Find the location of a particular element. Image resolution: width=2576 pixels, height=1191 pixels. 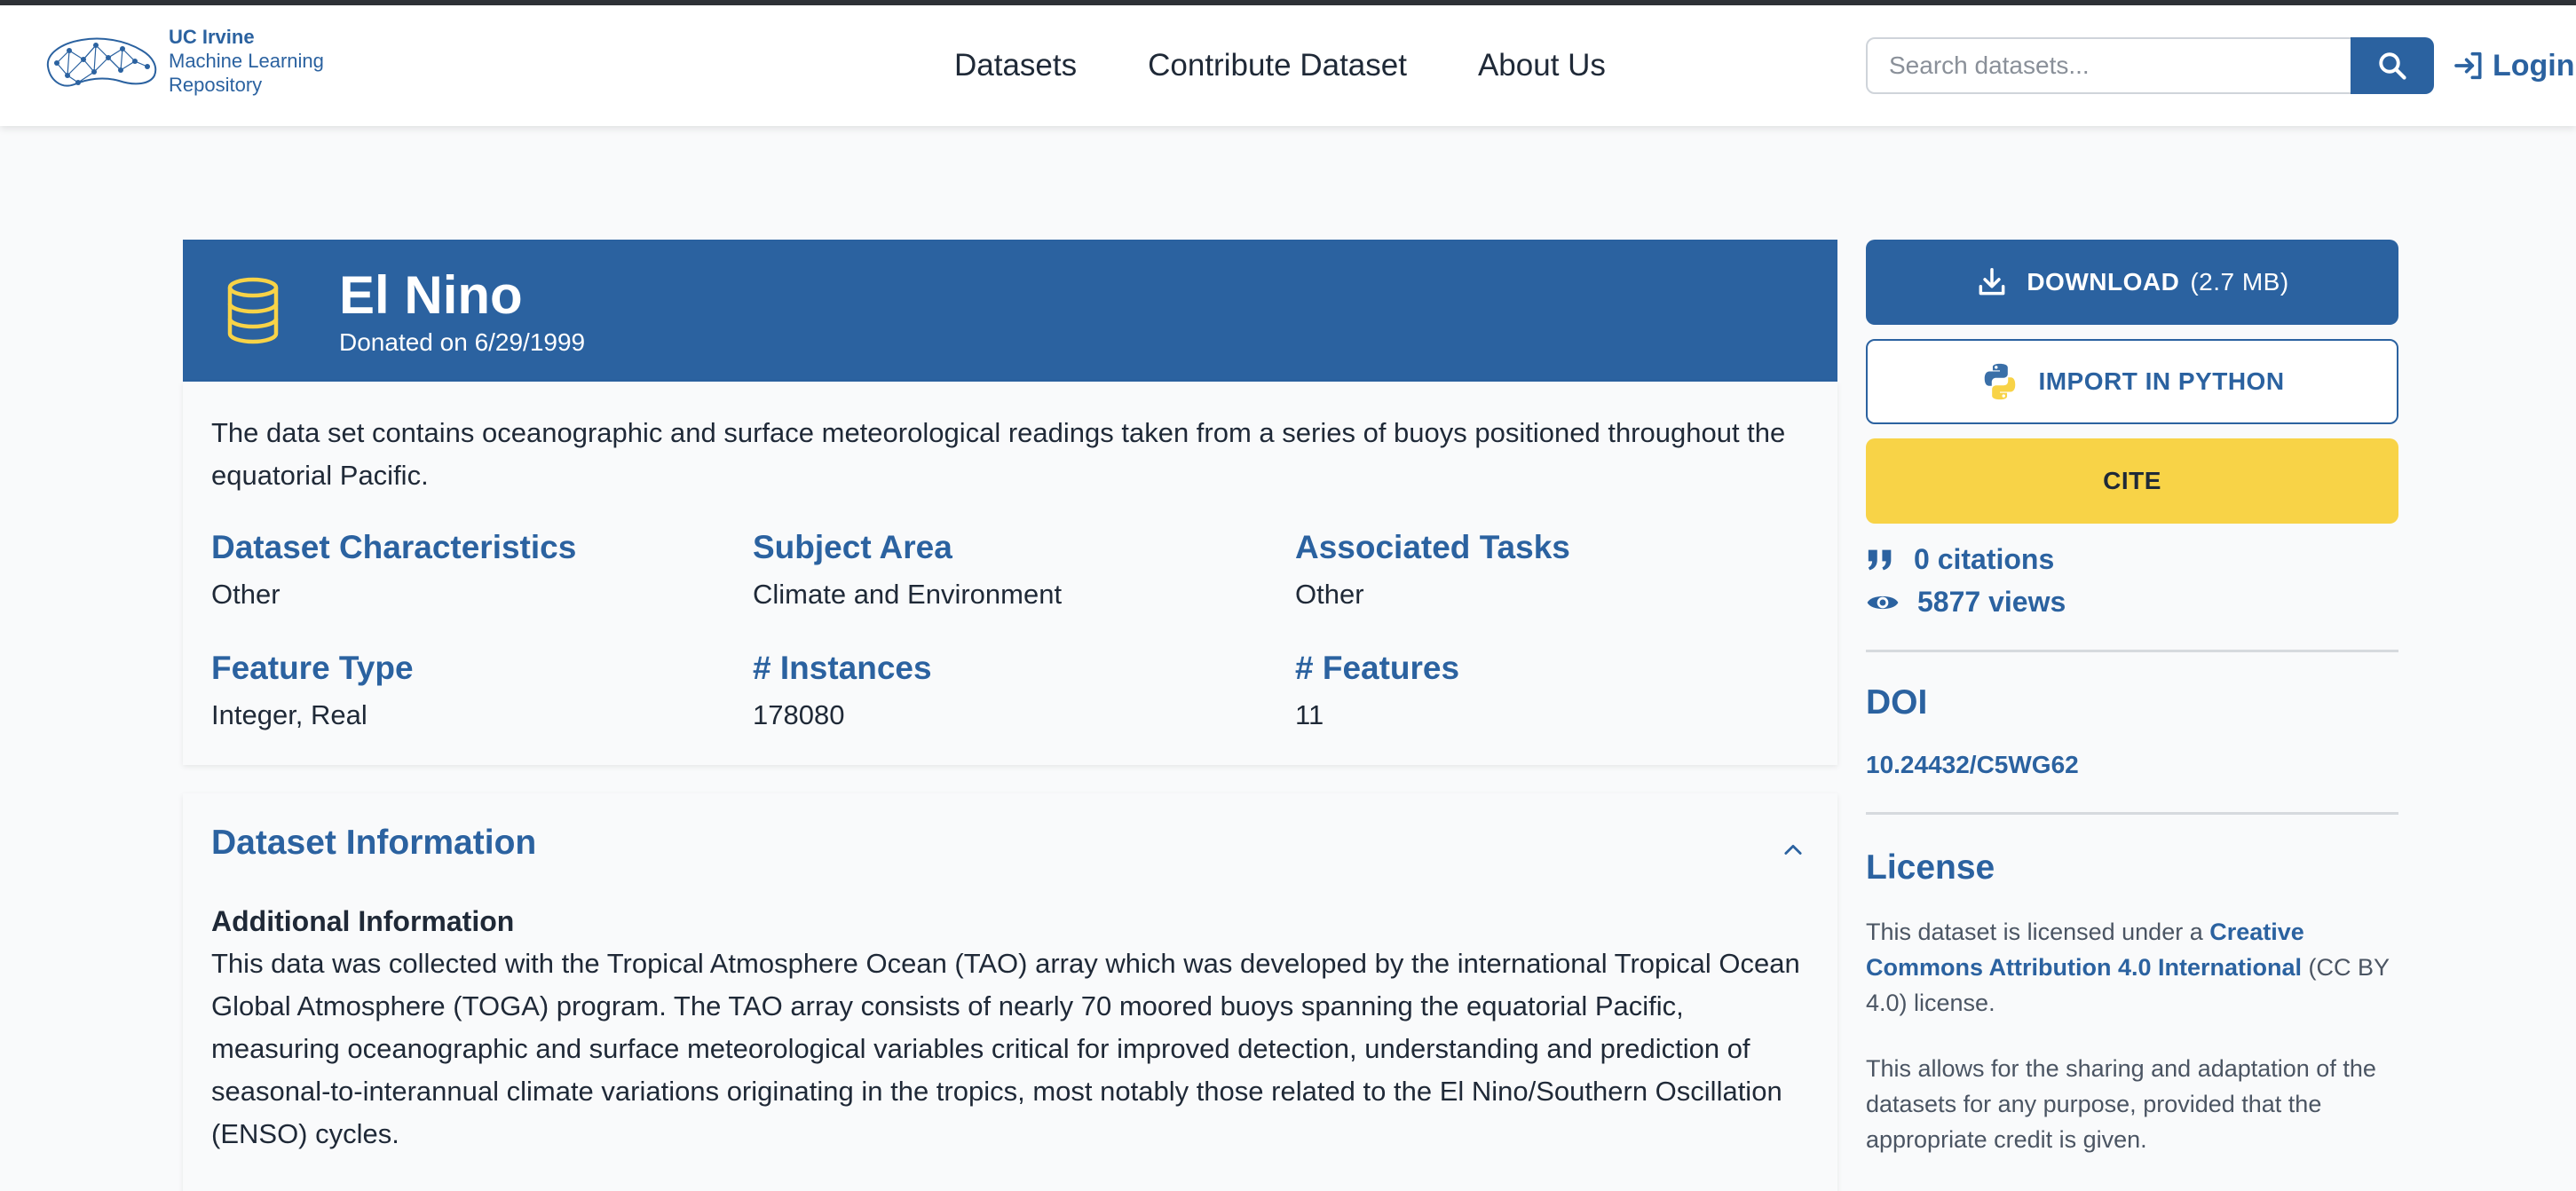

meta-label: Feature Type is located at coordinates (312, 668).